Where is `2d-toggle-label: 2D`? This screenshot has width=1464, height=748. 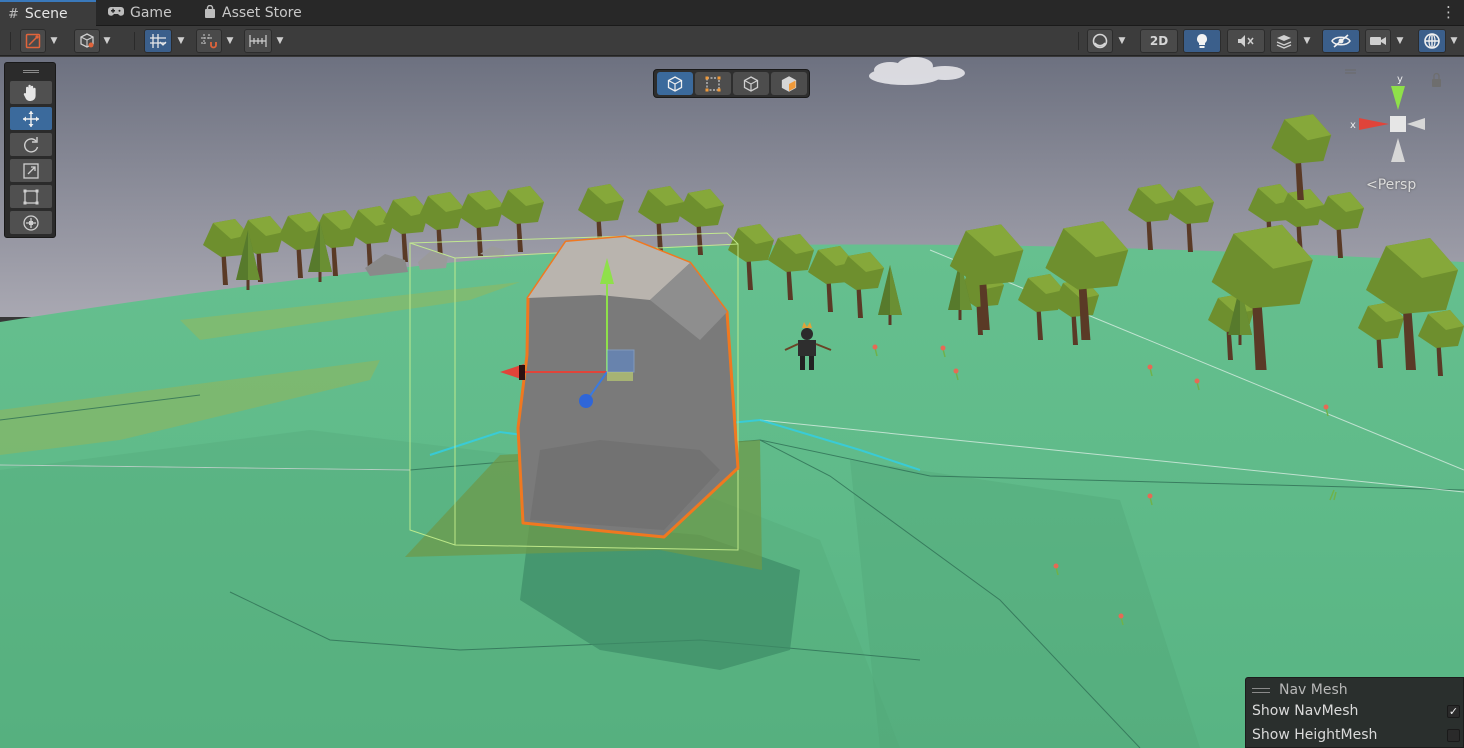 2d-toggle-label: 2D is located at coordinates (1159, 41).